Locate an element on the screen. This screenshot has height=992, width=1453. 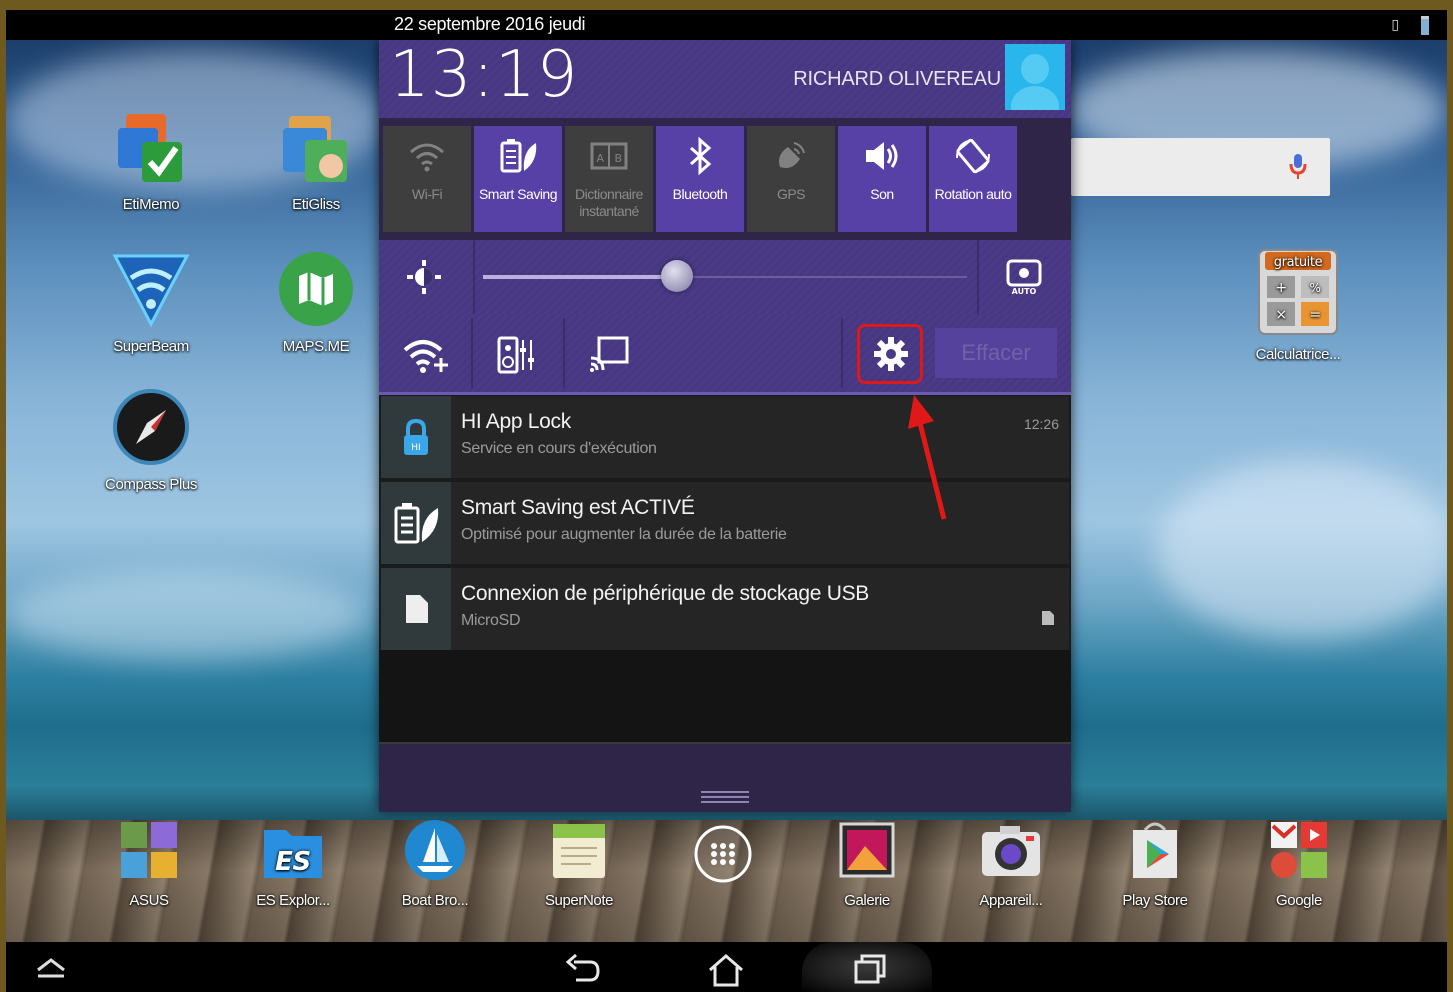
cast-screen-icon is located at coordinates (610, 357).